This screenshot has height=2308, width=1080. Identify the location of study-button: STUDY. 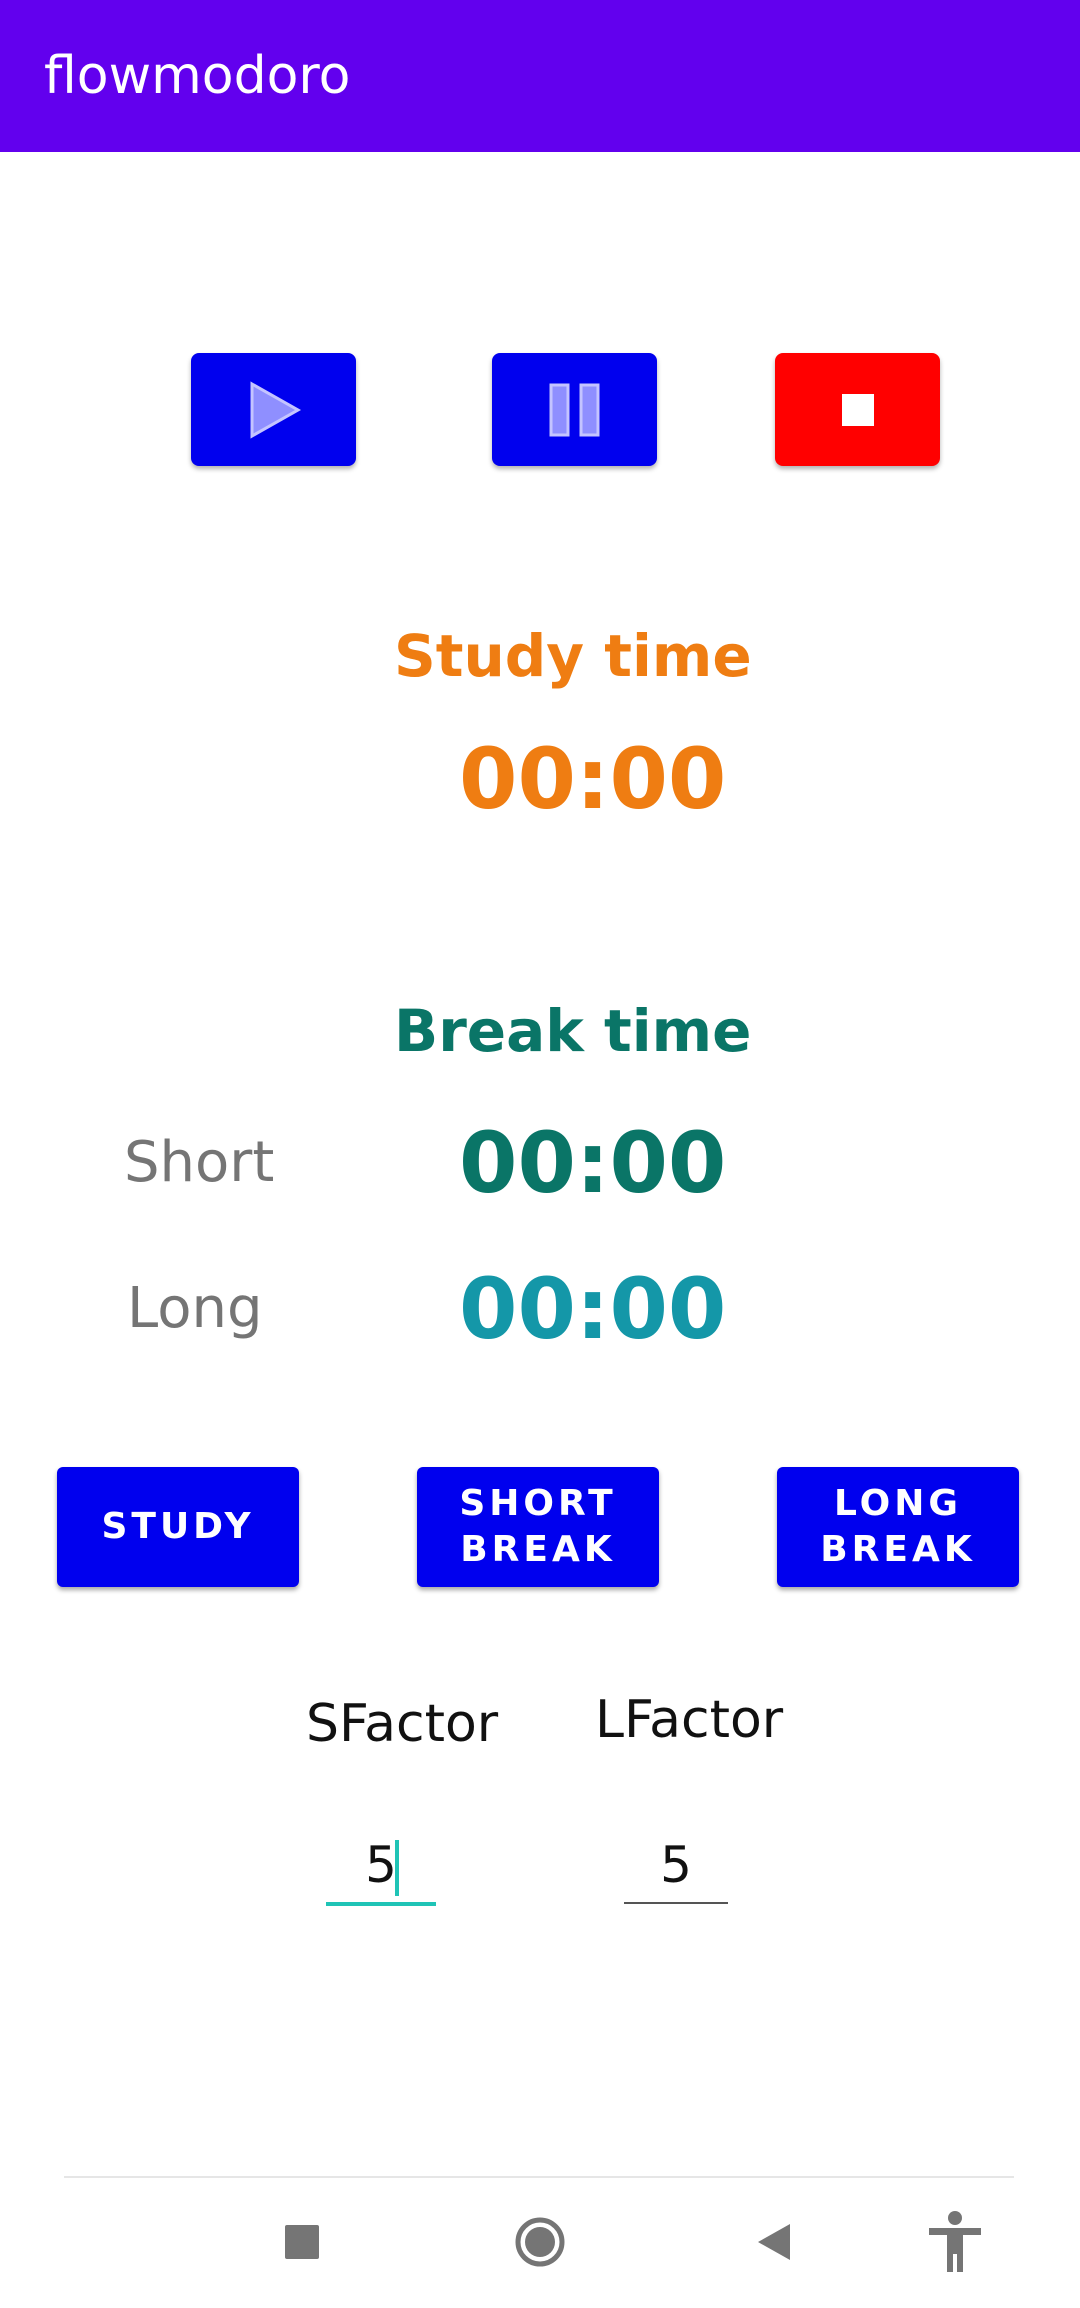
(178, 1527).